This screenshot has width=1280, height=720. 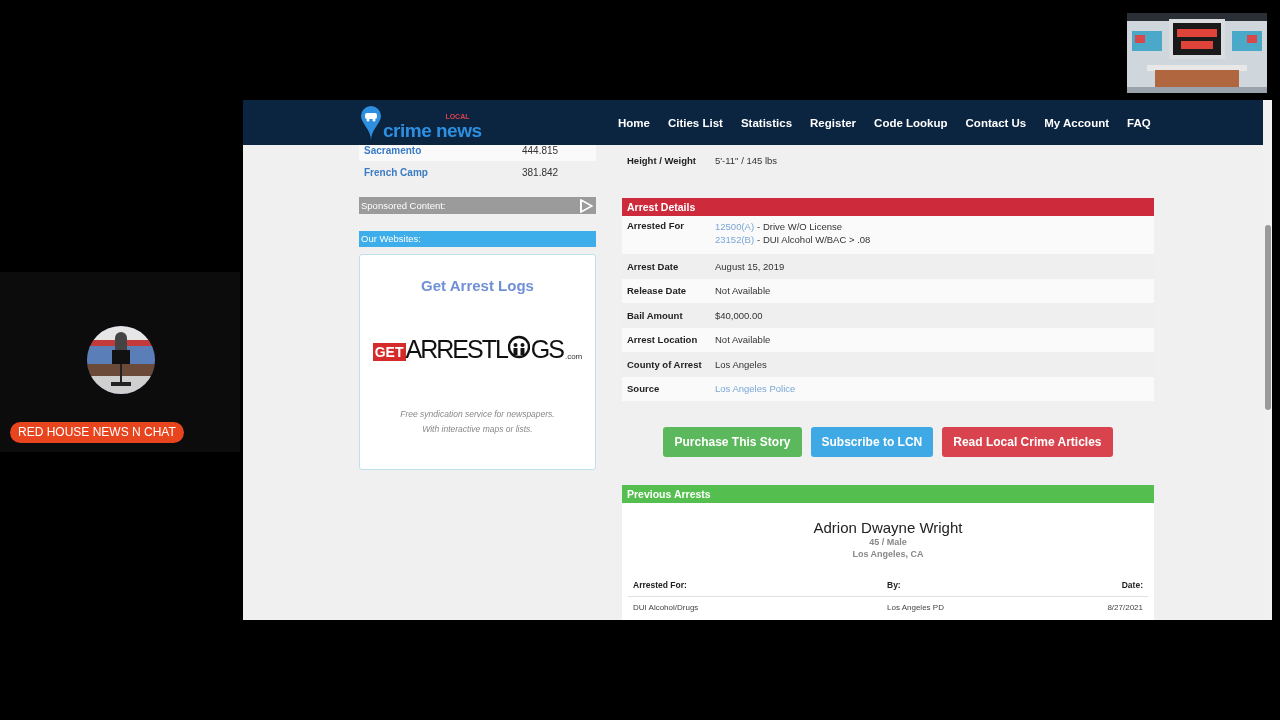 I want to click on channel-name-label: RED HOUSE NEWS N CHAT, so click(x=97, y=432).